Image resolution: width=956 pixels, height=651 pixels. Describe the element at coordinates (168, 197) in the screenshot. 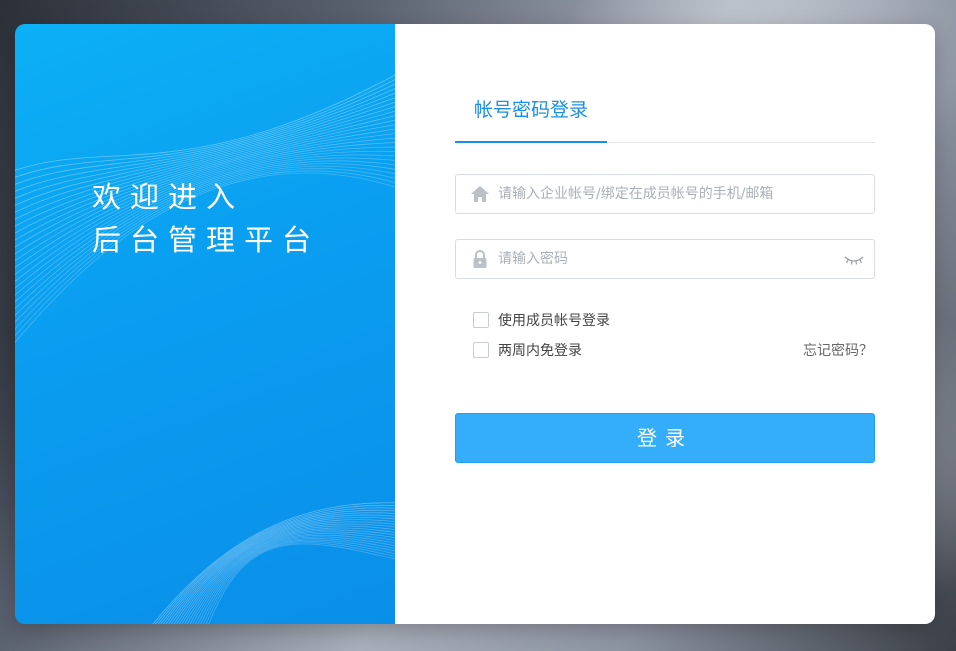

I see `welcome-line-1: 欢迎进入` at that location.